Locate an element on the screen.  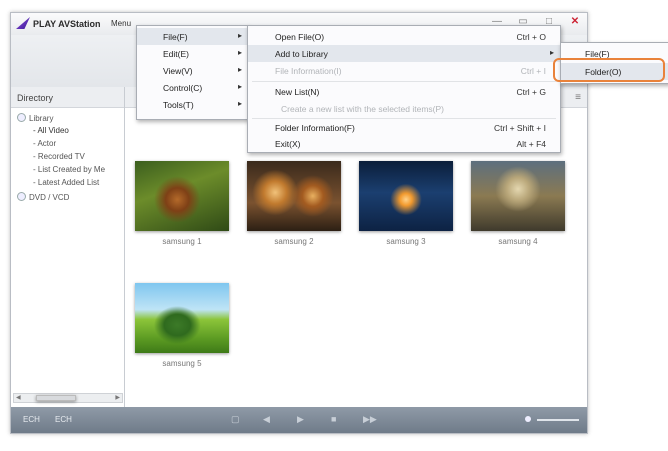
menu-item-tools: Tools(T) ▸ is located at coordinates (192, 104).